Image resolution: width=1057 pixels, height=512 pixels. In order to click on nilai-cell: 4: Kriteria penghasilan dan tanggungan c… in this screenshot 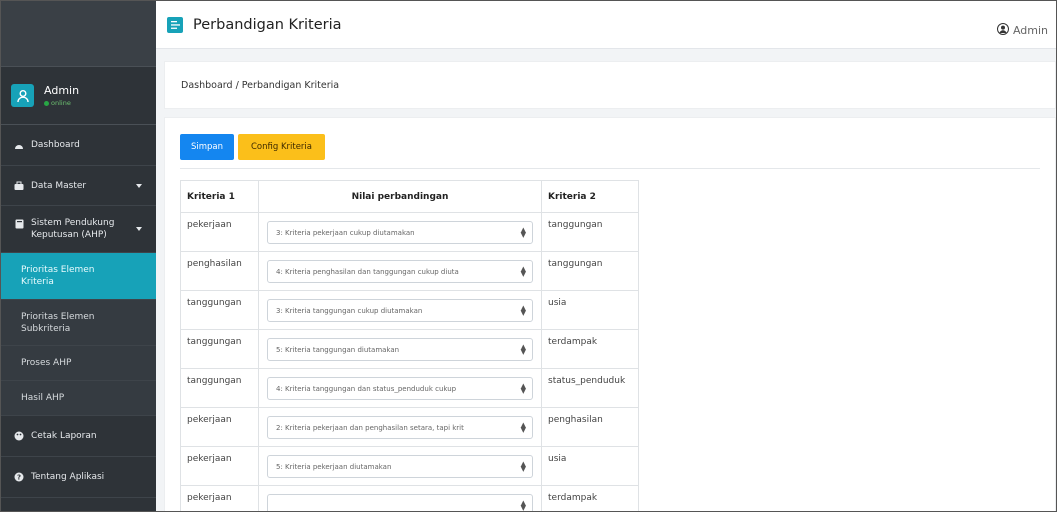, I will do `click(400, 271)`.